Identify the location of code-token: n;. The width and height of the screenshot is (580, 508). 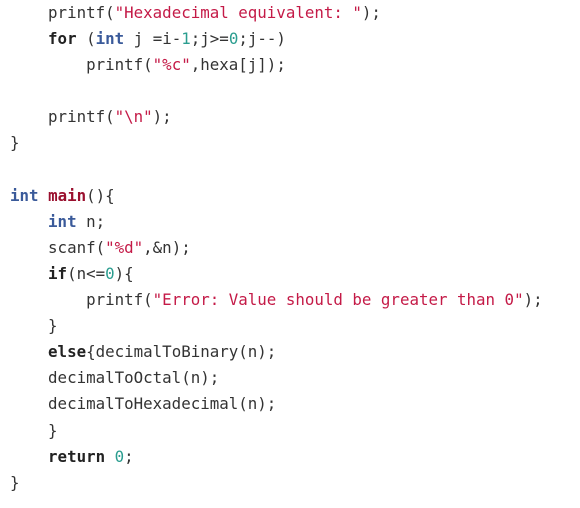
(91, 221).